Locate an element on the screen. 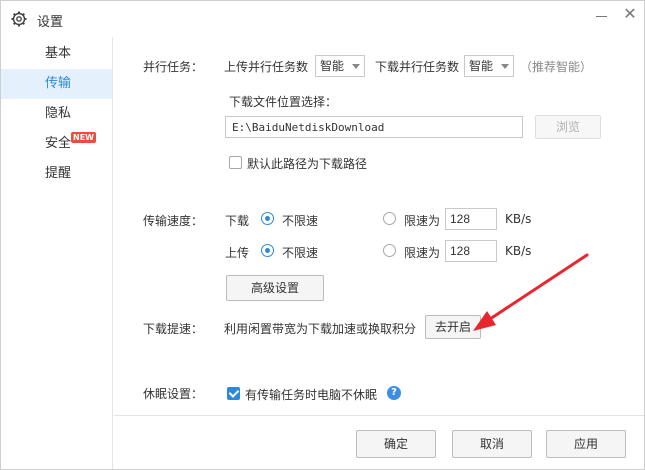 The image size is (645, 470). sleep-section-label: 休眠设置： is located at coordinates (173, 394).